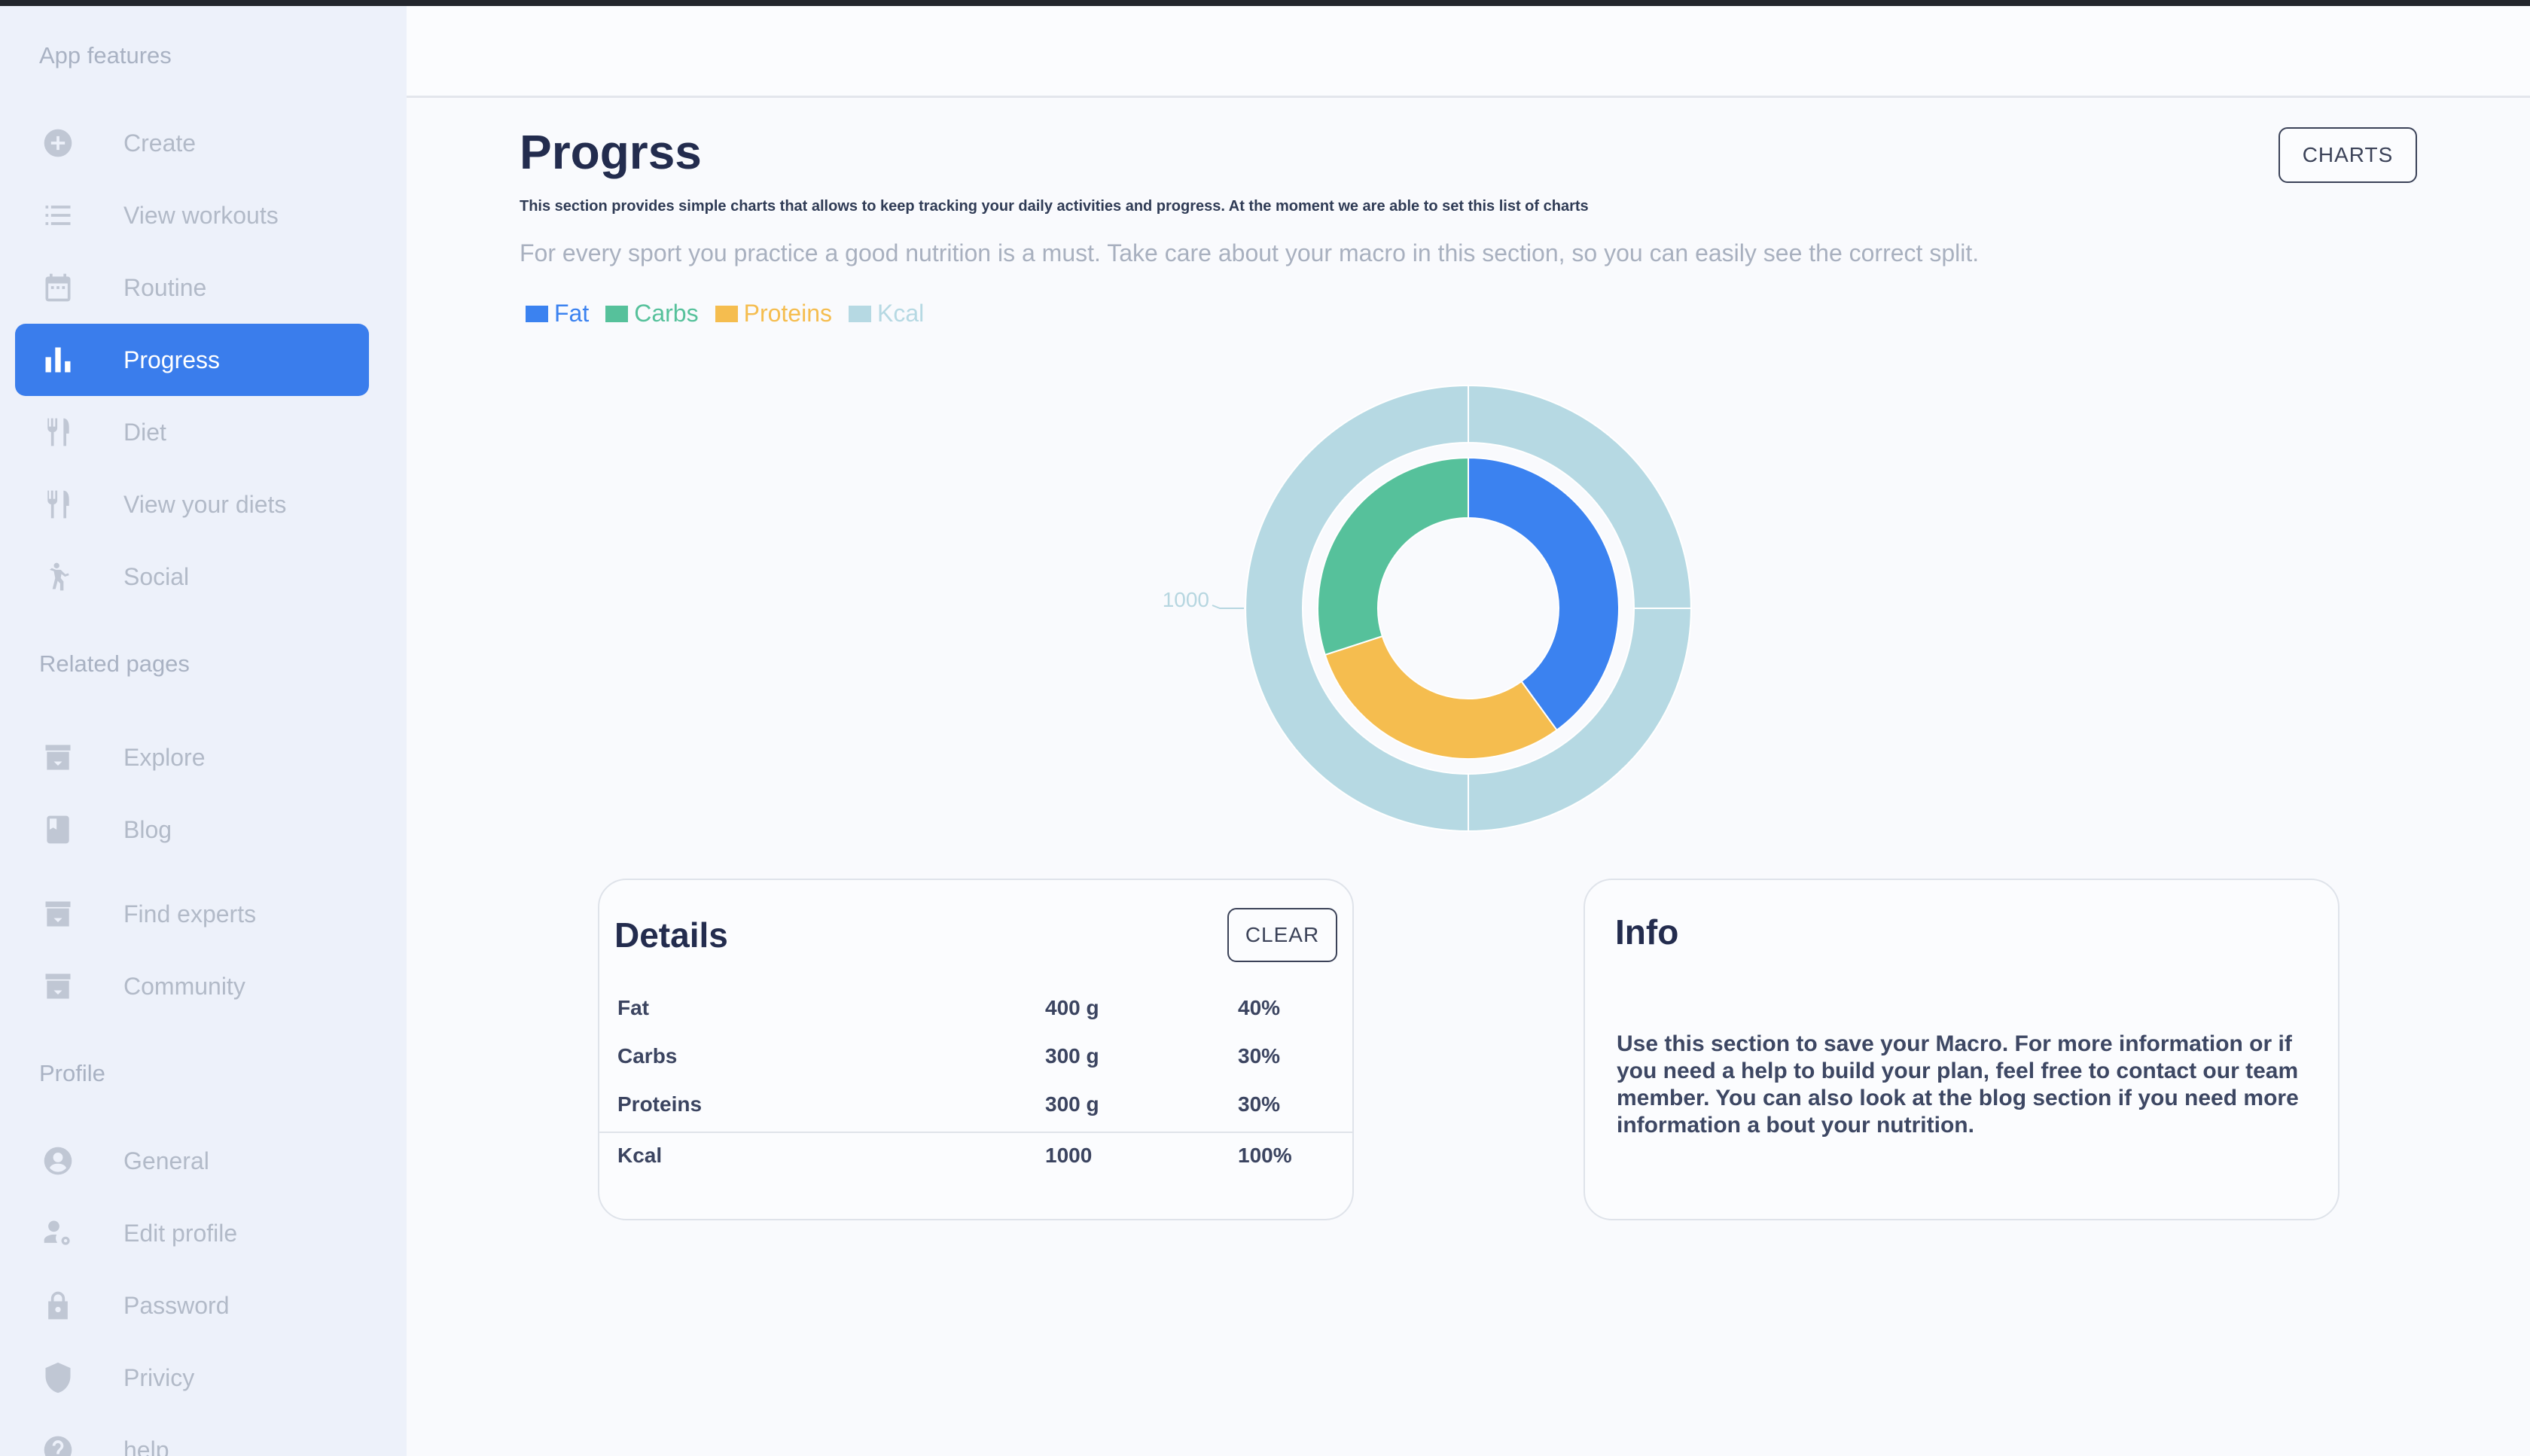  Describe the element at coordinates (1069, 1155) in the screenshot. I see `macro-amount: 1000` at that location.